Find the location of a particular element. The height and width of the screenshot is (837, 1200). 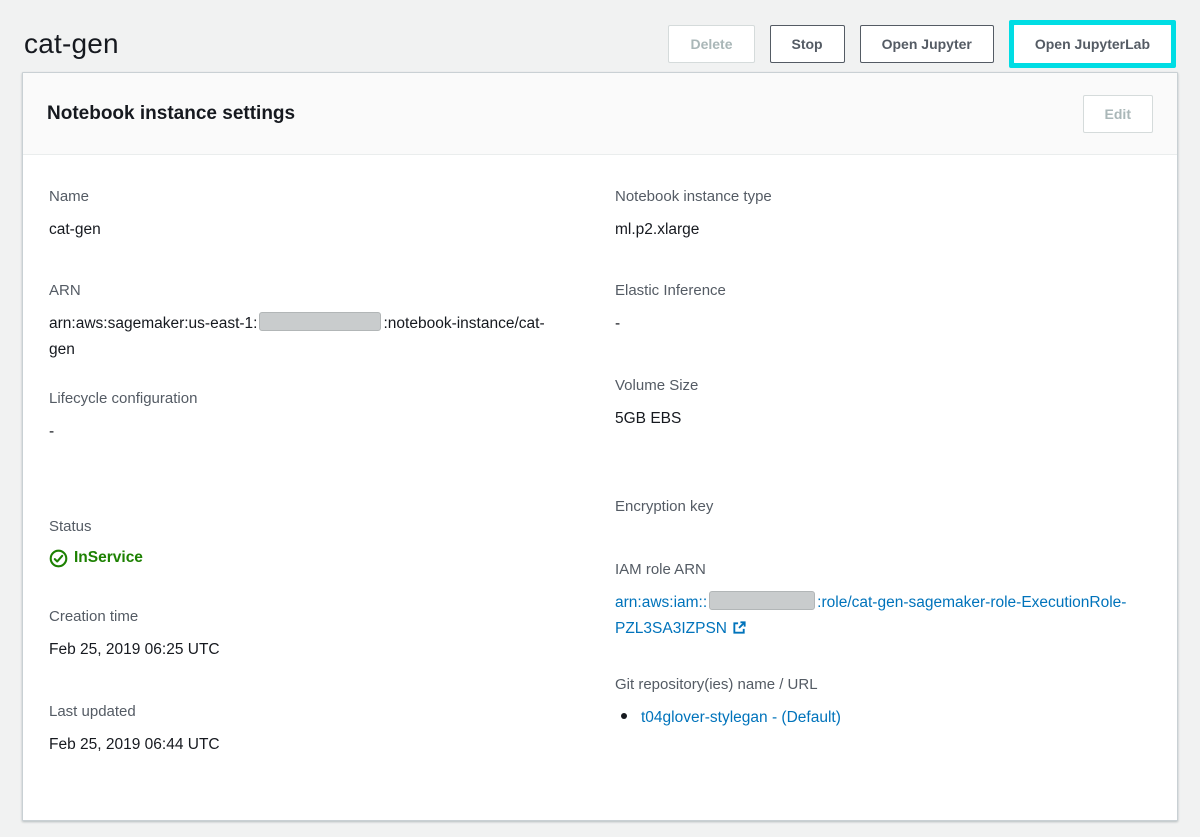

status-text: InService is located at coordinates (108, 557).